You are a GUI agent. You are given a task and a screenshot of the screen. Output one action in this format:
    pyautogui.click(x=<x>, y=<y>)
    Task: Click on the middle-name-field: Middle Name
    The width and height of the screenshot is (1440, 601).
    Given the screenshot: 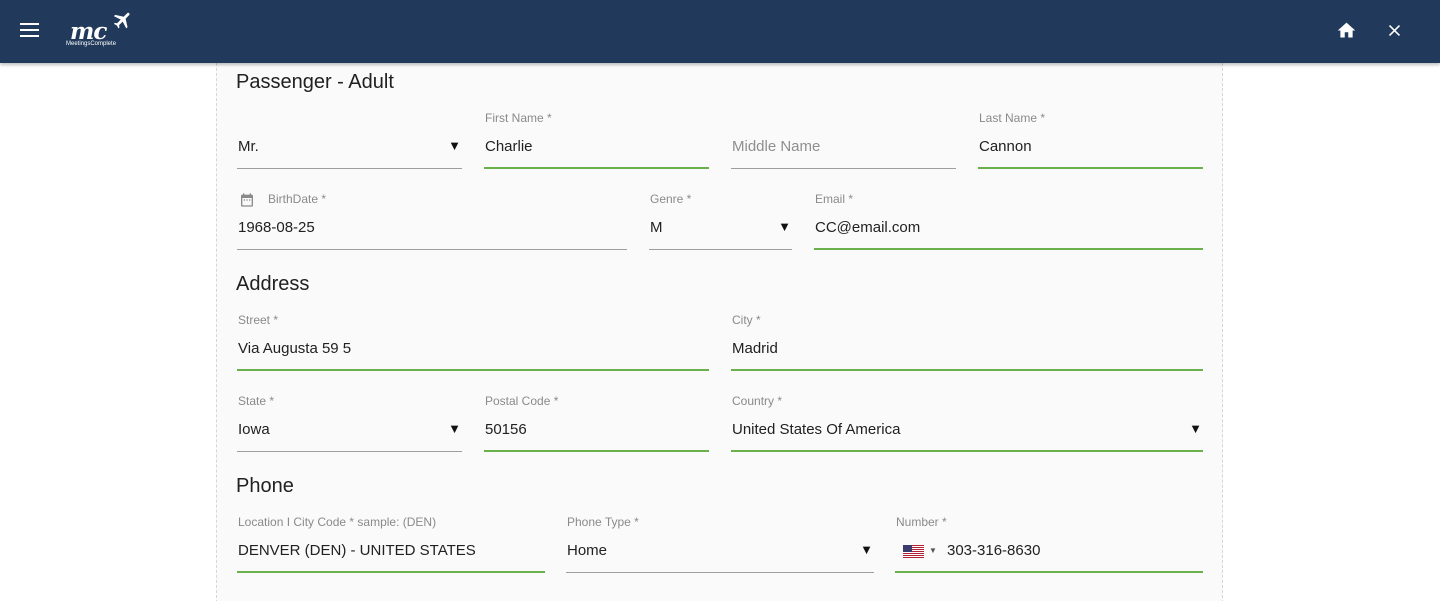 What is the action you would take?
    pyautogui.click(x=843, y=140)
    